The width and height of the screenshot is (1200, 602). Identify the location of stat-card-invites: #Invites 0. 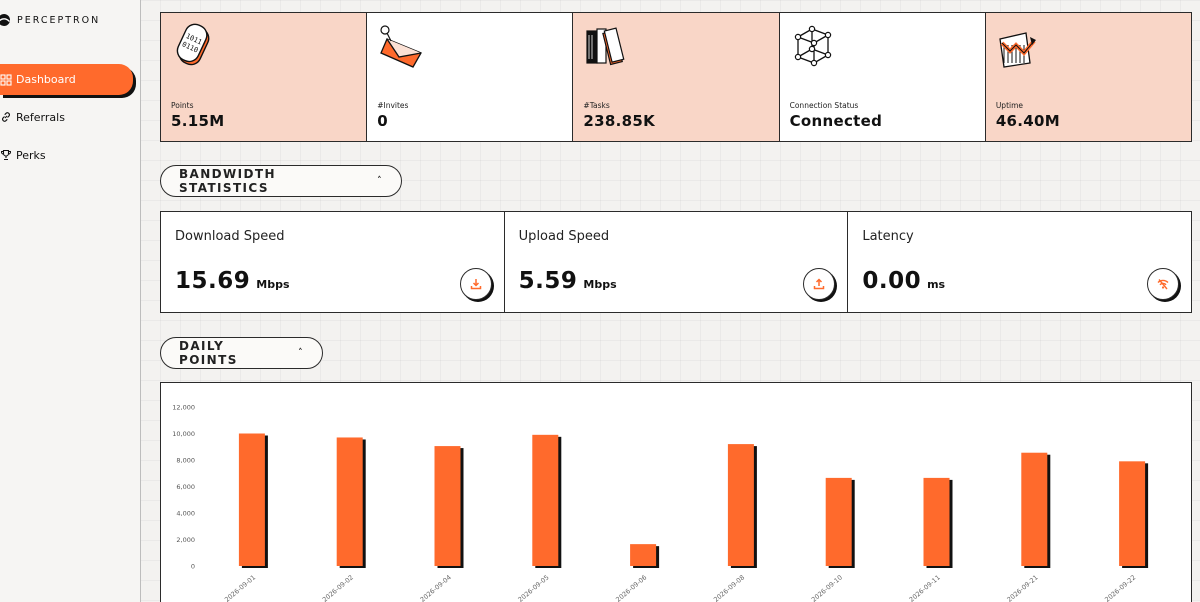
(470, 77).